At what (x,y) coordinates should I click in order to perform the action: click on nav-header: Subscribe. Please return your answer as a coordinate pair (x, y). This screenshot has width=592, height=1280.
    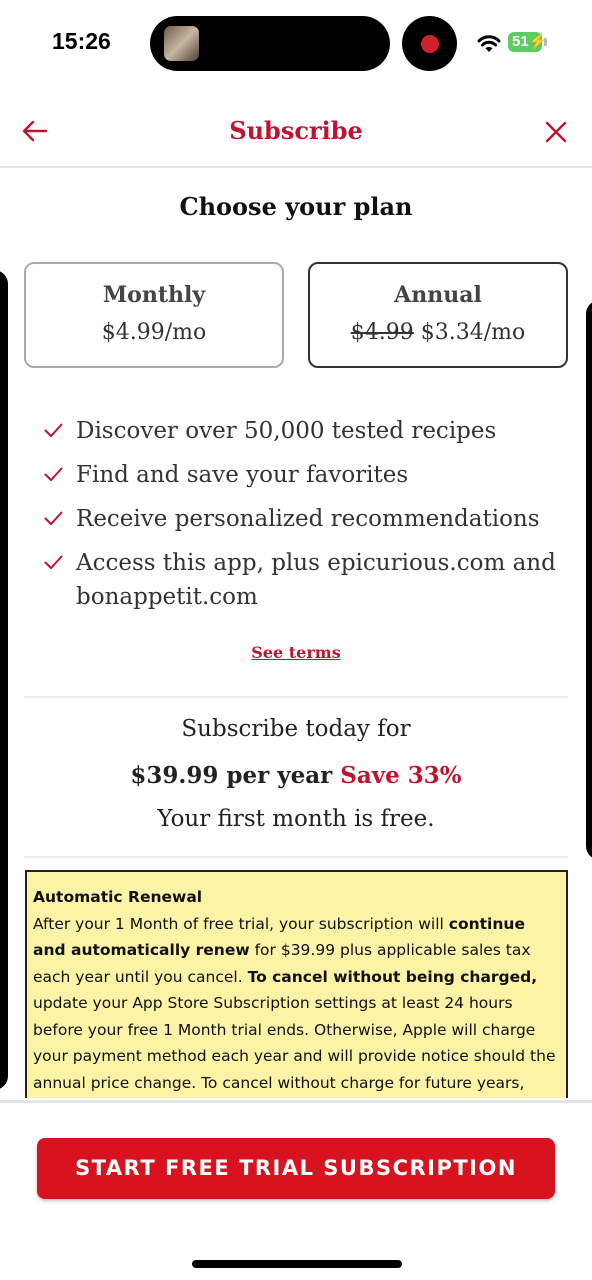
    Looking at the image, I should click on (296, 134).